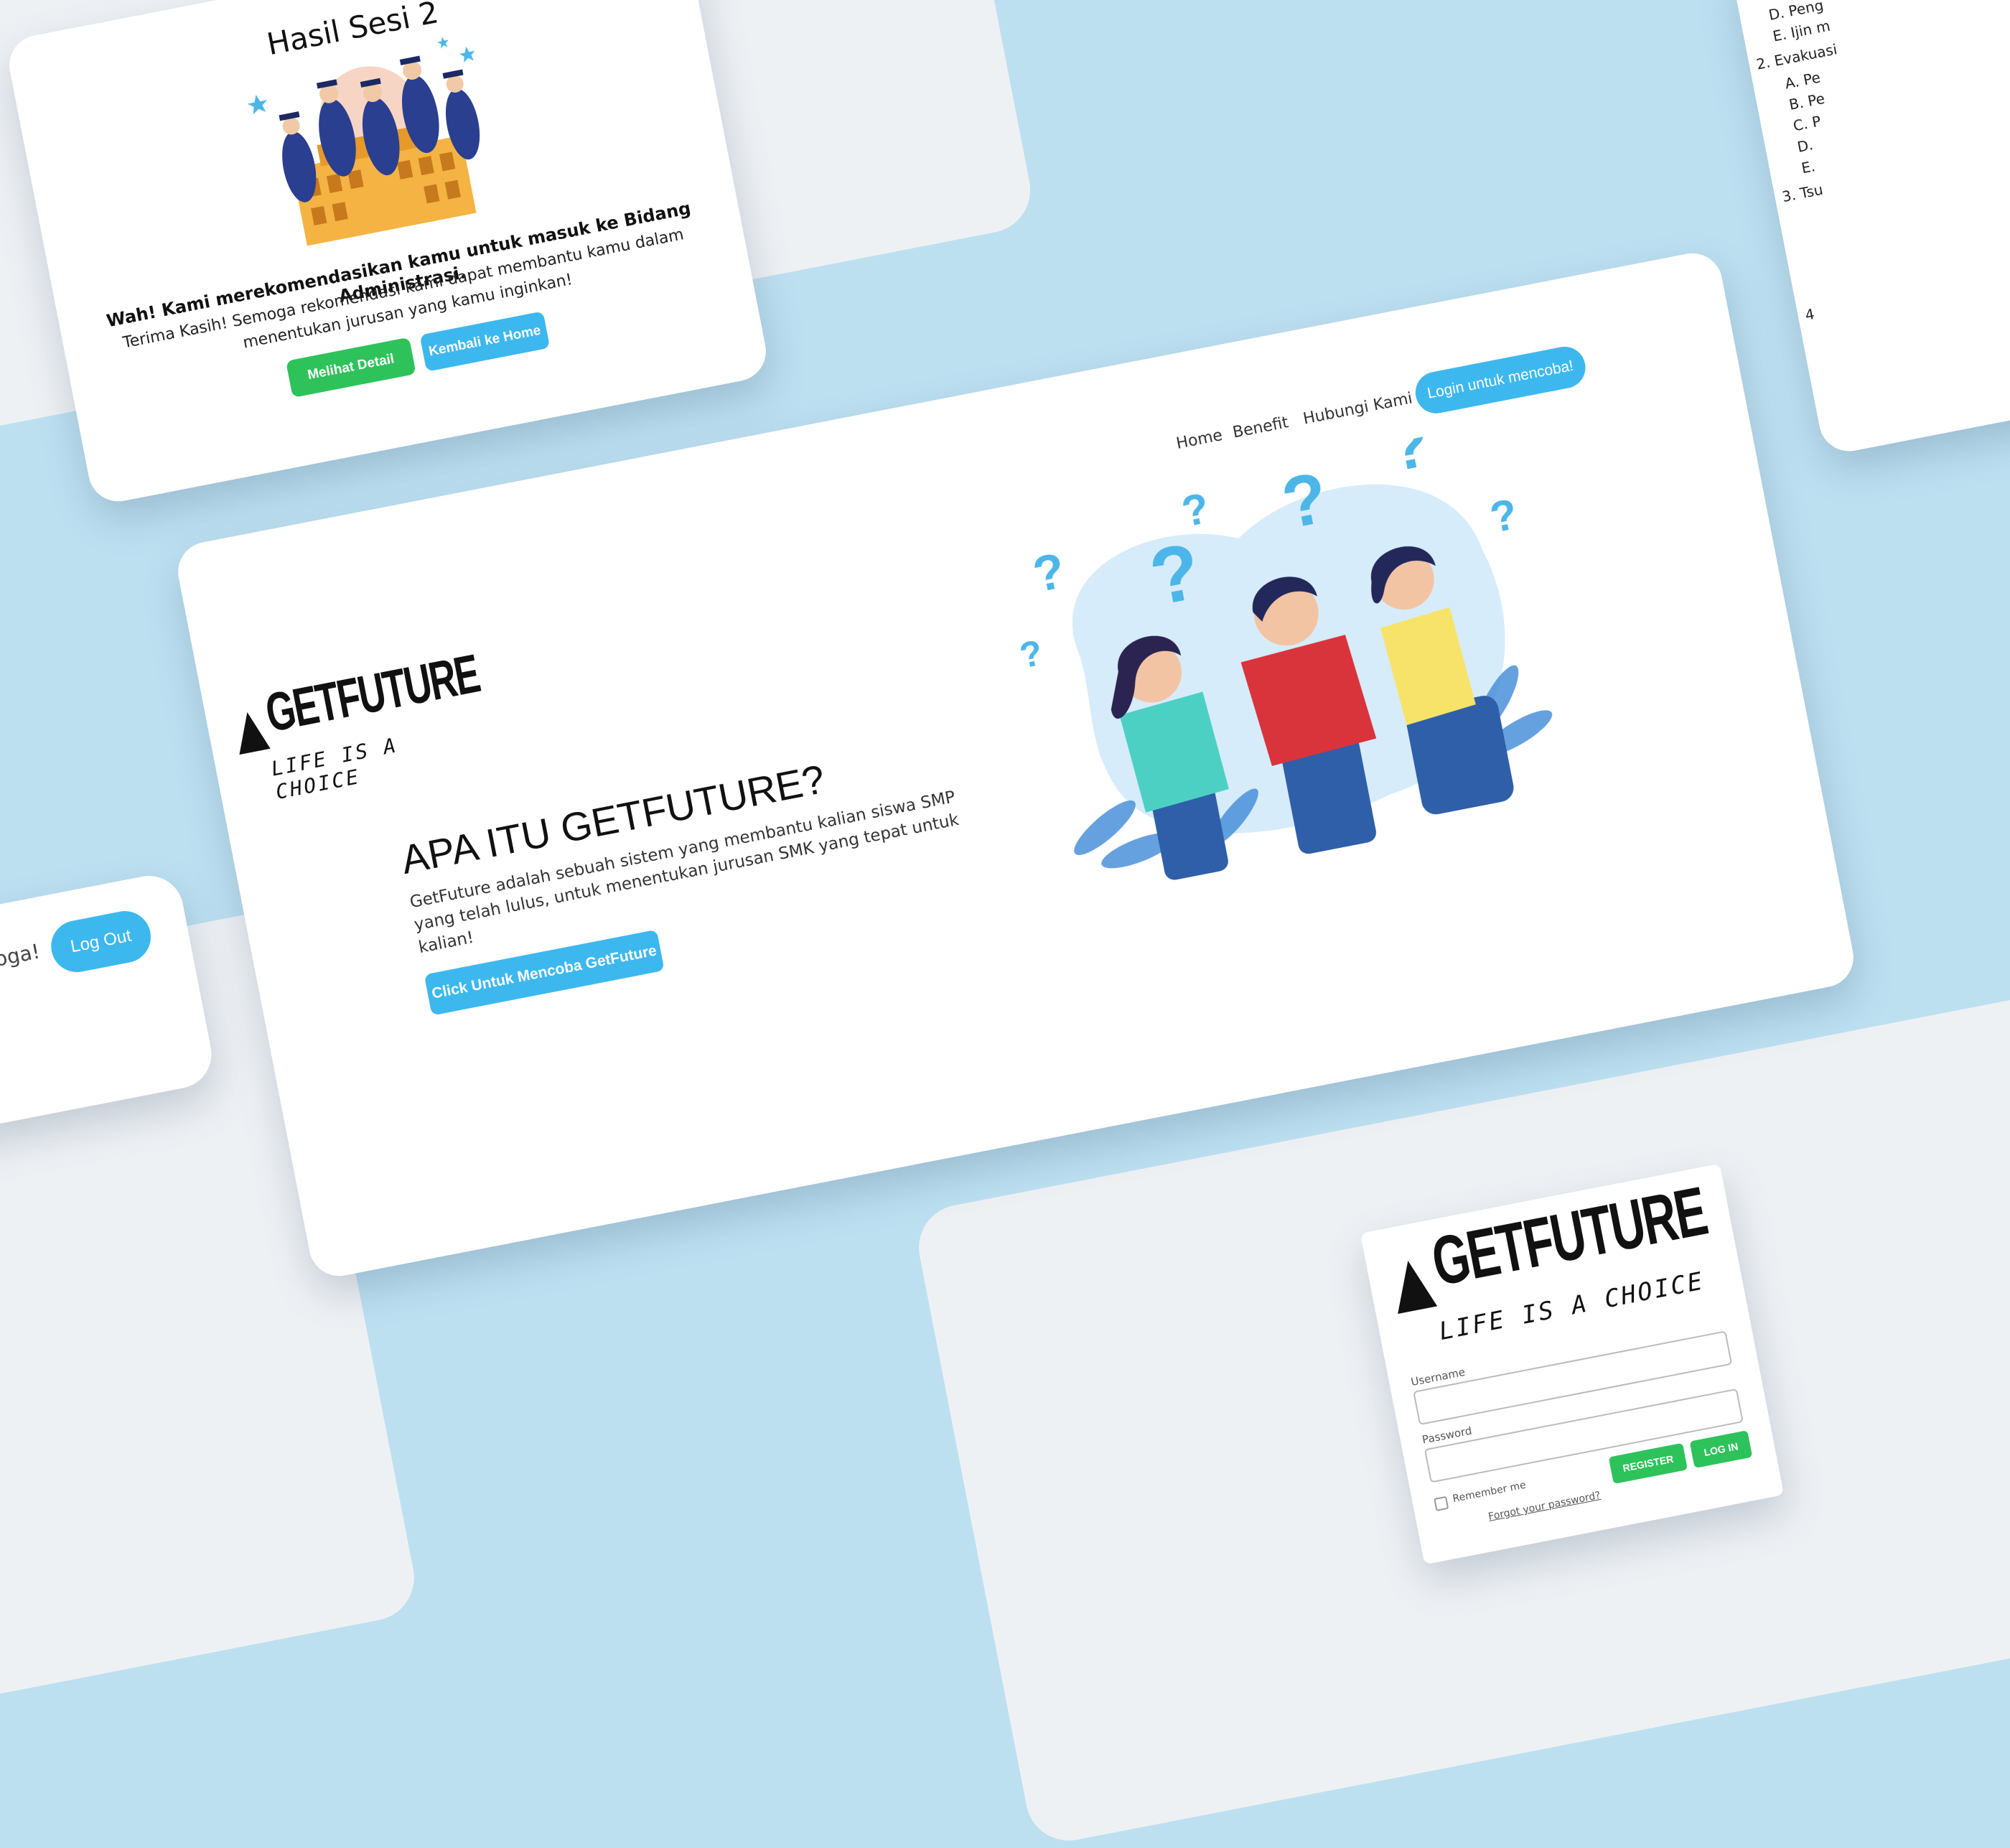  I want to click on user-greeting: Yoga!, so click(21, 956).